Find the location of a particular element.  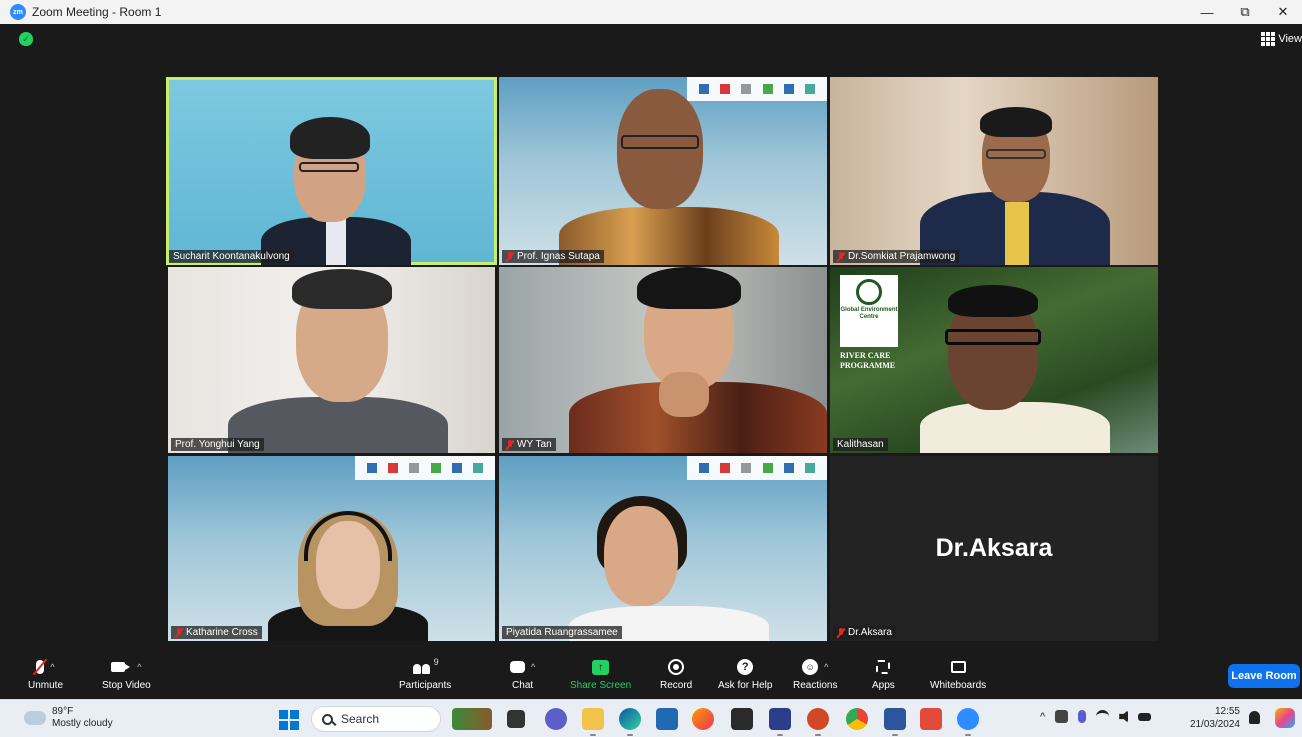

store-icon is located at coordinates (667, 719).